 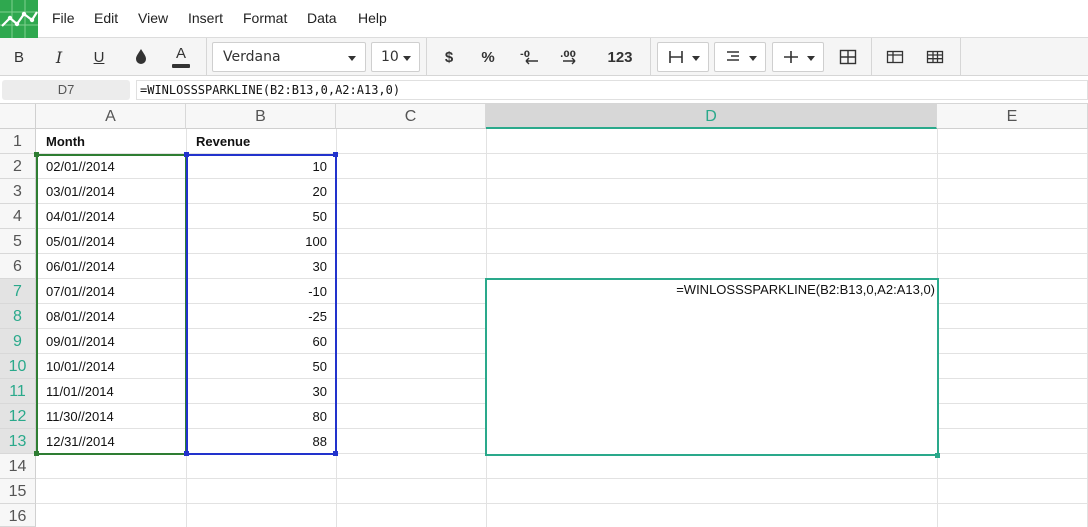 What do you see at coordinates (111, 191) in the screenshot?
I see `cell-a3: 03/01//2014` at bounding box center [111, 191].